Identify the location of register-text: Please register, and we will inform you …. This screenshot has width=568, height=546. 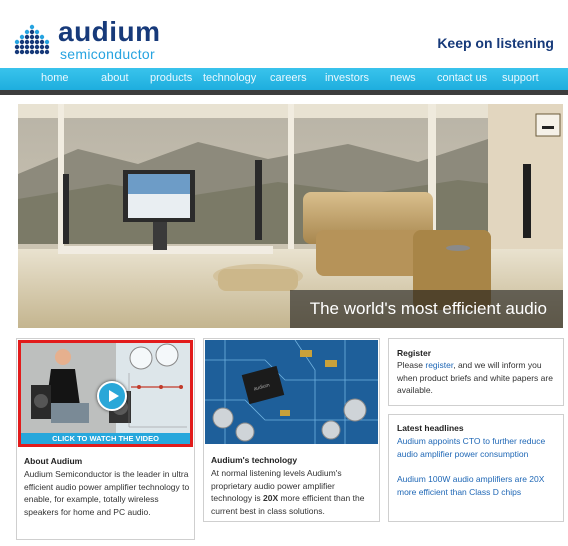
(478, 378).